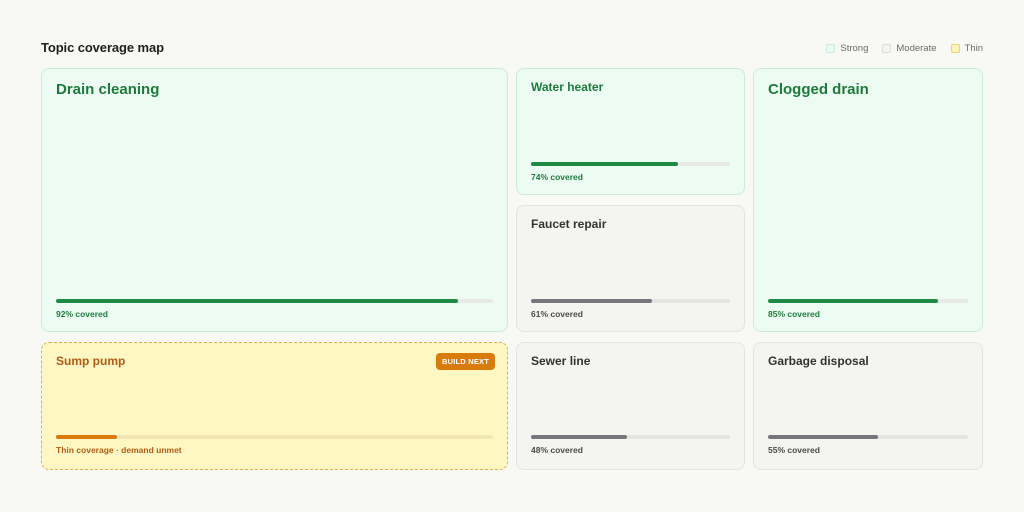 The width and height of the screenshot is (1024, 512). I want to click on legend-label-moderate: Moderate, so click(916, 48).